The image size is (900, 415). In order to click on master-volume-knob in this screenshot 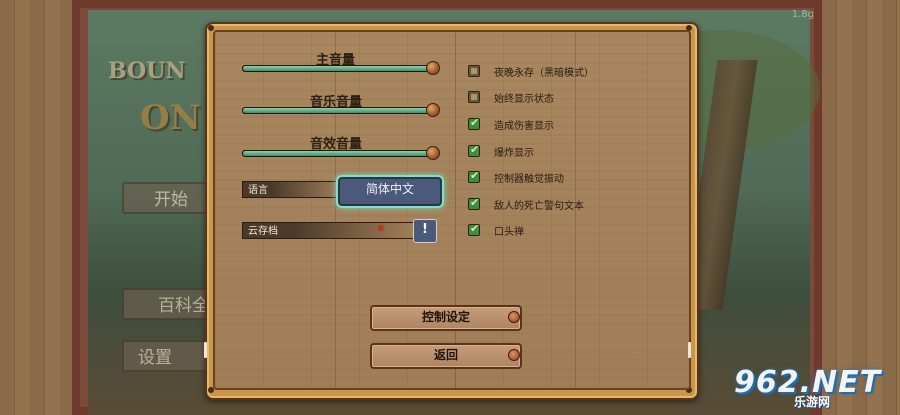, I will do `click(433, 68)`.